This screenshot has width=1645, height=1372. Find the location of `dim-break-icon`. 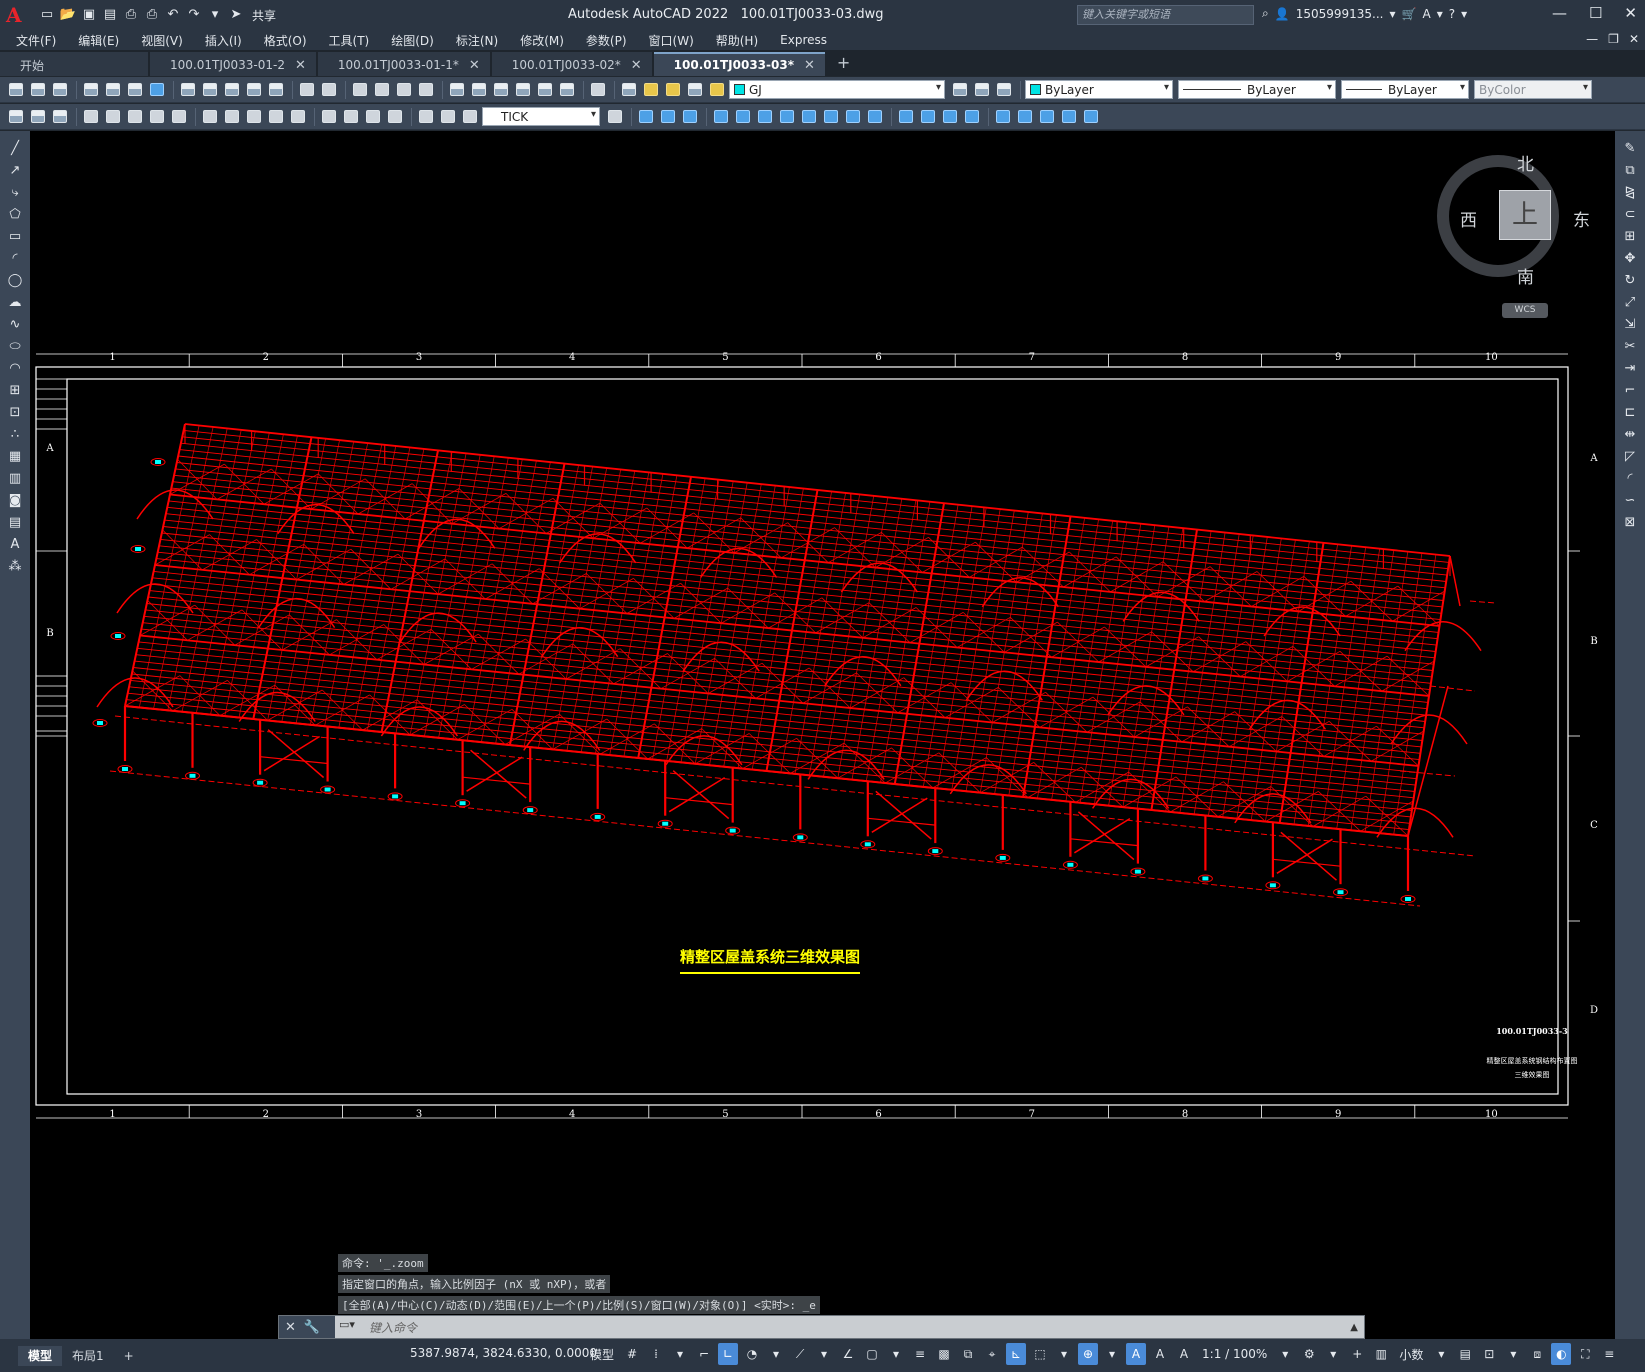

dim-break-icon is located at coordinates (297, 116).